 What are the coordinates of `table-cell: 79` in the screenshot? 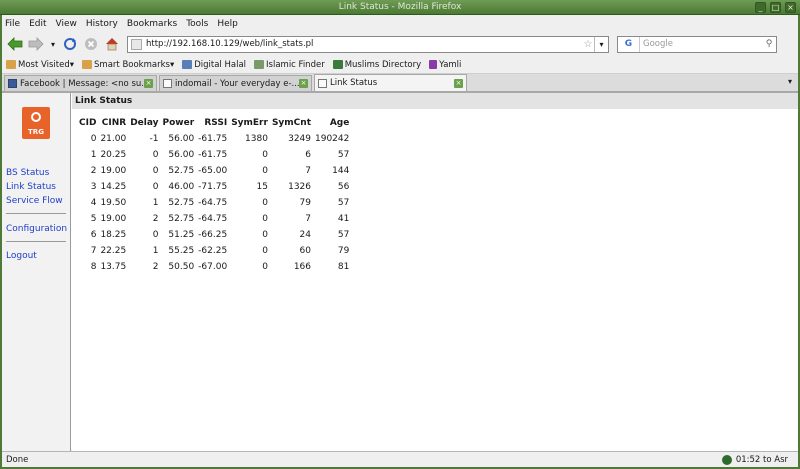 It's located at (305, 203).